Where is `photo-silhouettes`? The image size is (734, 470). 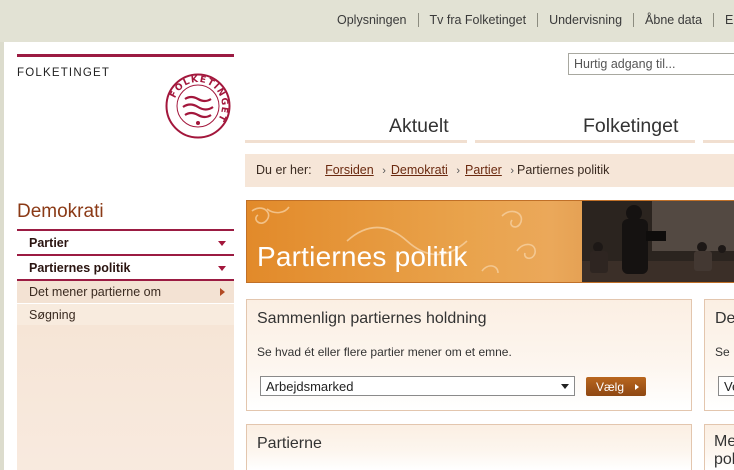 photo-silhouettes is located at coordinates (658, 241).